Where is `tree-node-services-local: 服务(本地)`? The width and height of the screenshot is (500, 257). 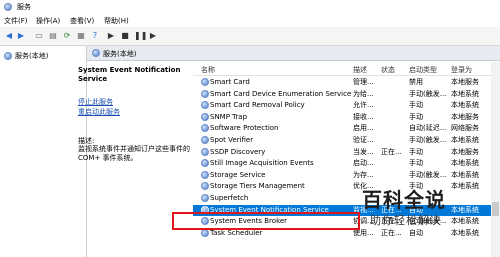 tree-node-services-local: 服务(本地) is located at coordinates (26, 56).